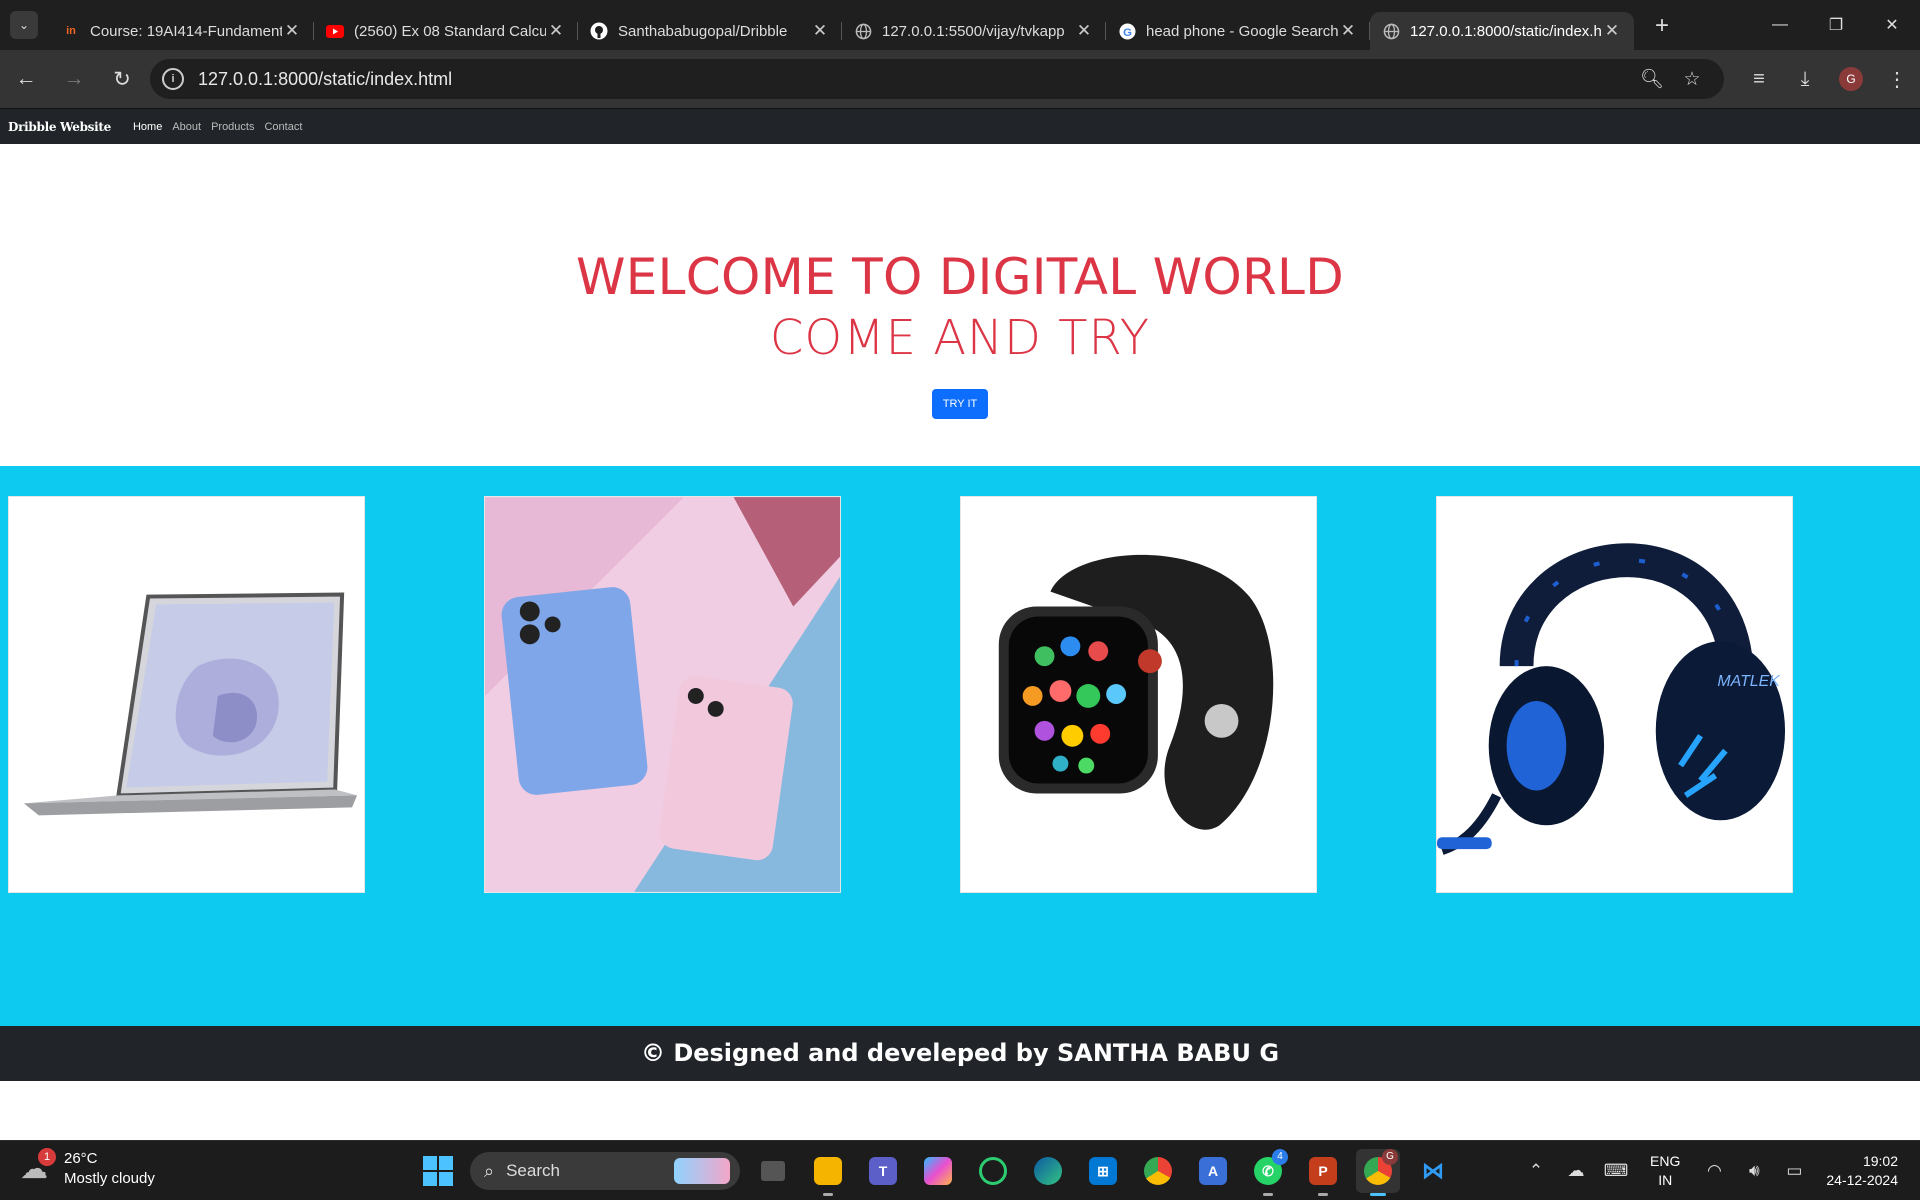 This screenshot has width=1920, height=1201. What do you see at coordinates (1665, 1171) in the screenshot?
I see `language-indicator: ENG IN` at bounding box center [1665, 1171].